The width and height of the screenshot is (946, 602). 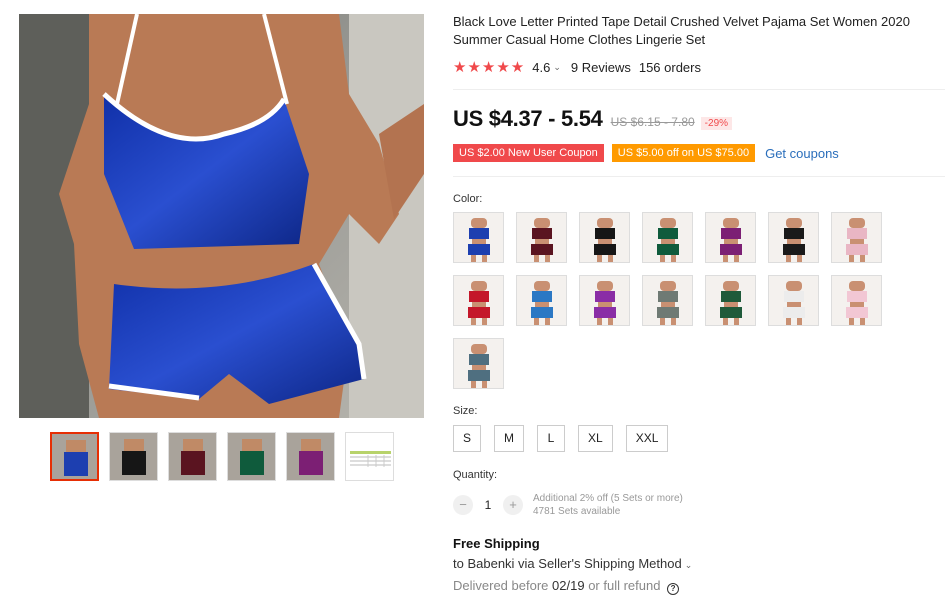 I want to click on color-swatch-pink-white, so click(x=856, y=300).